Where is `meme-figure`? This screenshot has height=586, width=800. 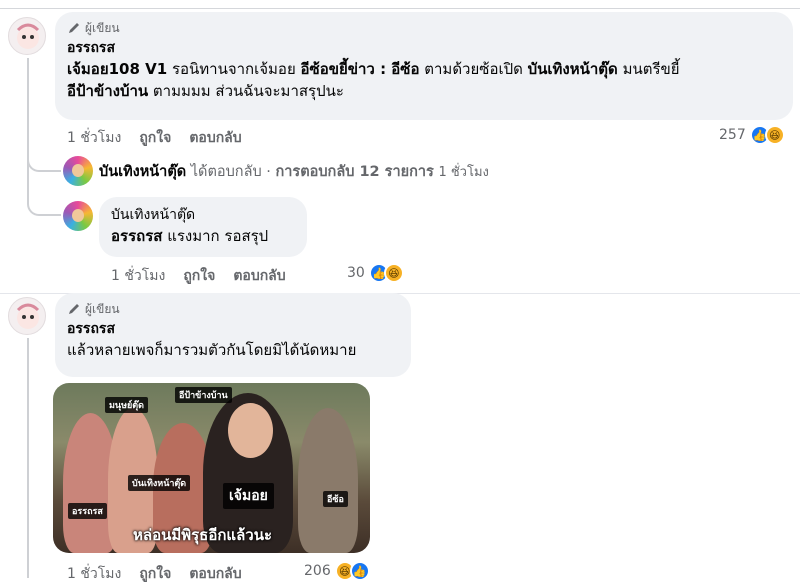 meme-figure is located at coordinates (328, 480).